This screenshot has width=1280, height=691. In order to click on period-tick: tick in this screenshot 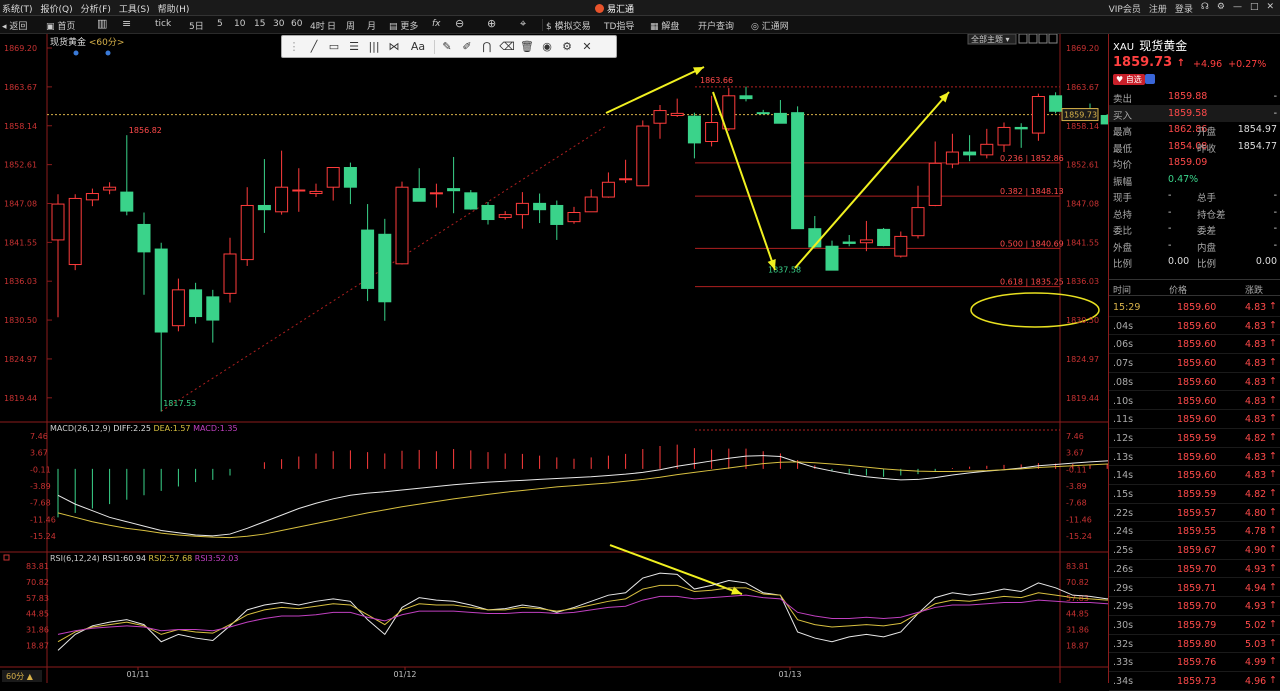, I will do `click(163, 24)`.